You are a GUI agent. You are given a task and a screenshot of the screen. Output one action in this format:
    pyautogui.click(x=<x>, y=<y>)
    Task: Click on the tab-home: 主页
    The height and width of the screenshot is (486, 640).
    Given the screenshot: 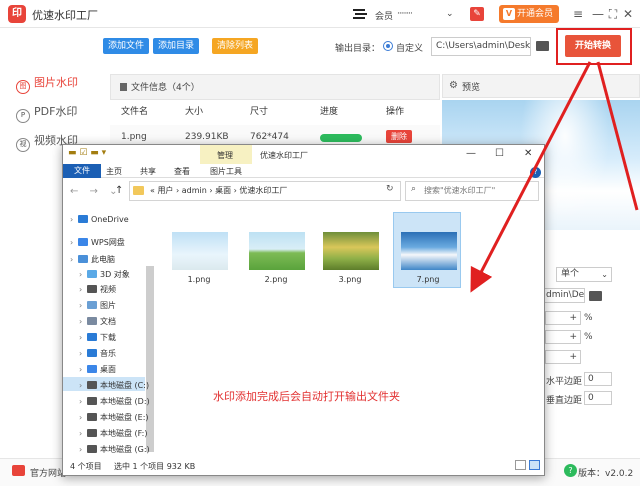 What is the action you would take?
    pyautogui.click(x=114, y=171)
    